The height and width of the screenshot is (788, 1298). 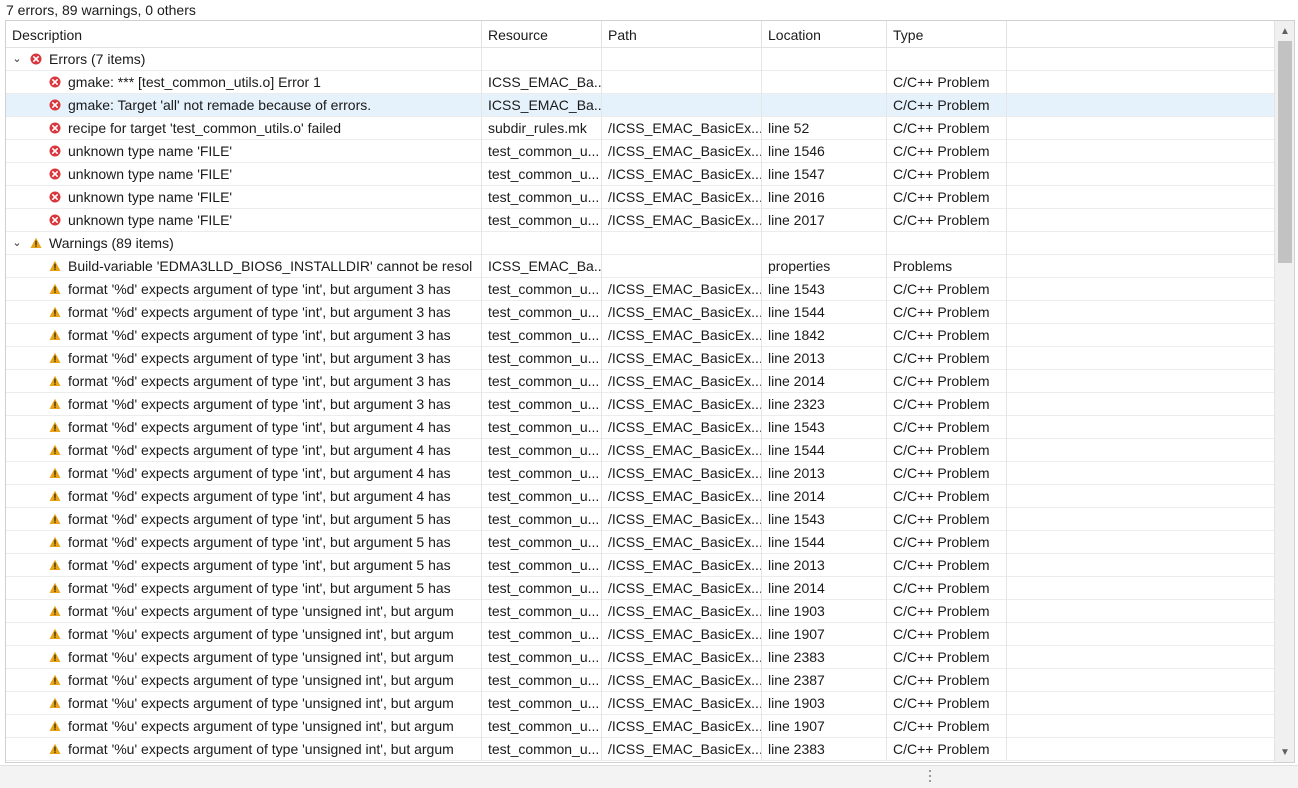 What do you see at coordinates (824, 749) in the screenshot?
I see `location-cell: line 2383` at bounding box center [824, 749].